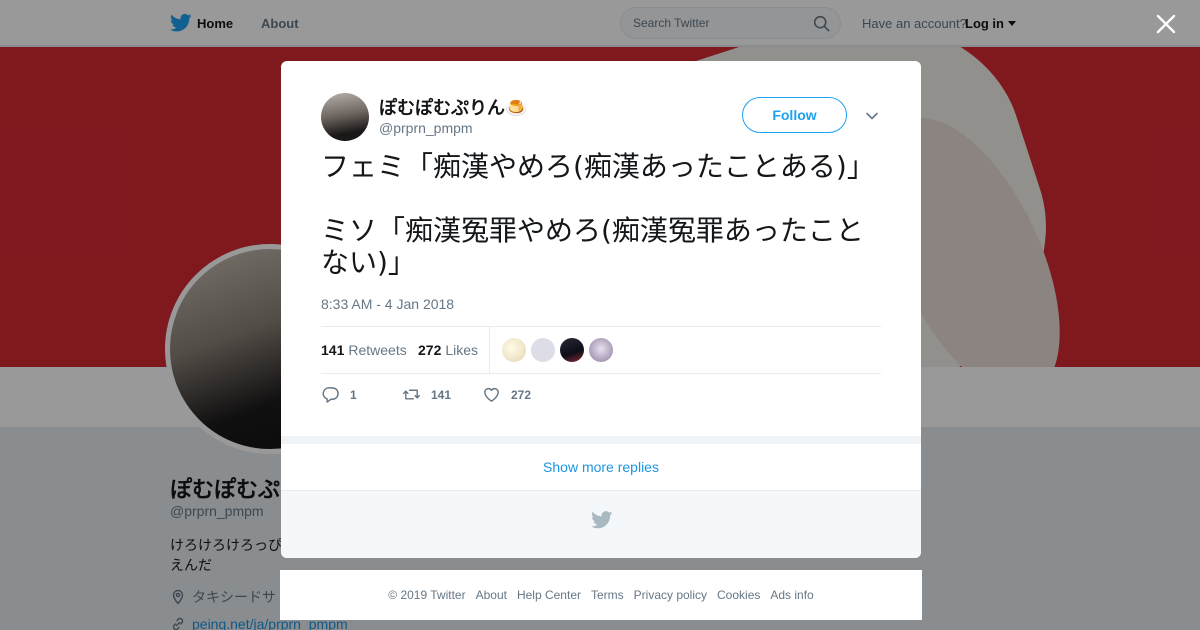 This screenshot has width=1200, height=630. Describe the element at coordinates (489, 350) in the screenshot. I see `stats-divider` at that location.